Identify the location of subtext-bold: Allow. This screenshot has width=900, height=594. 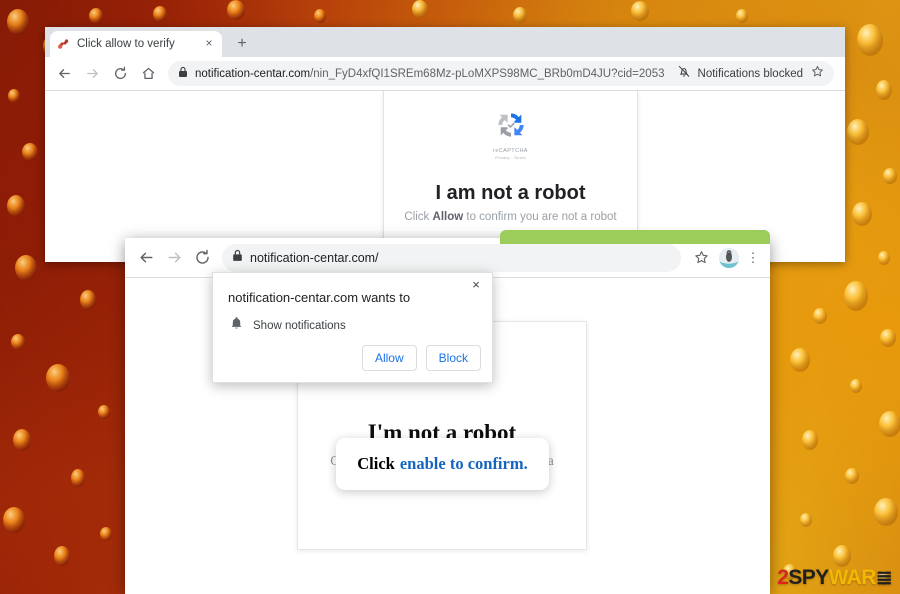
(448, 217).